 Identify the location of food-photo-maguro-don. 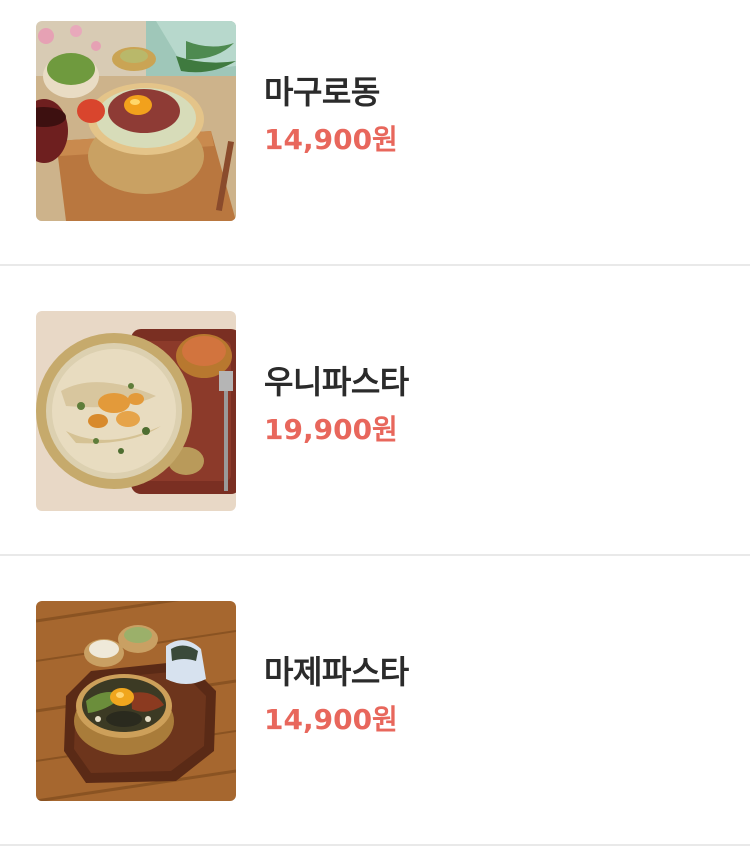
(136, 121).